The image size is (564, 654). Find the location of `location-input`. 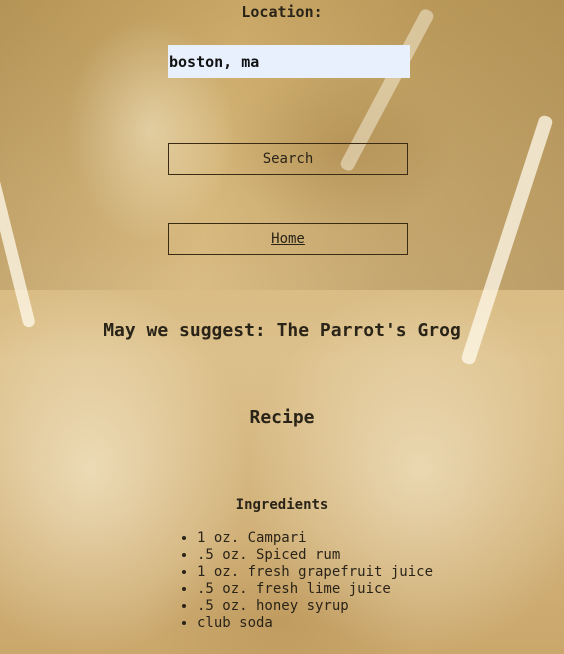

location-input is located at coordinates (289, 61).